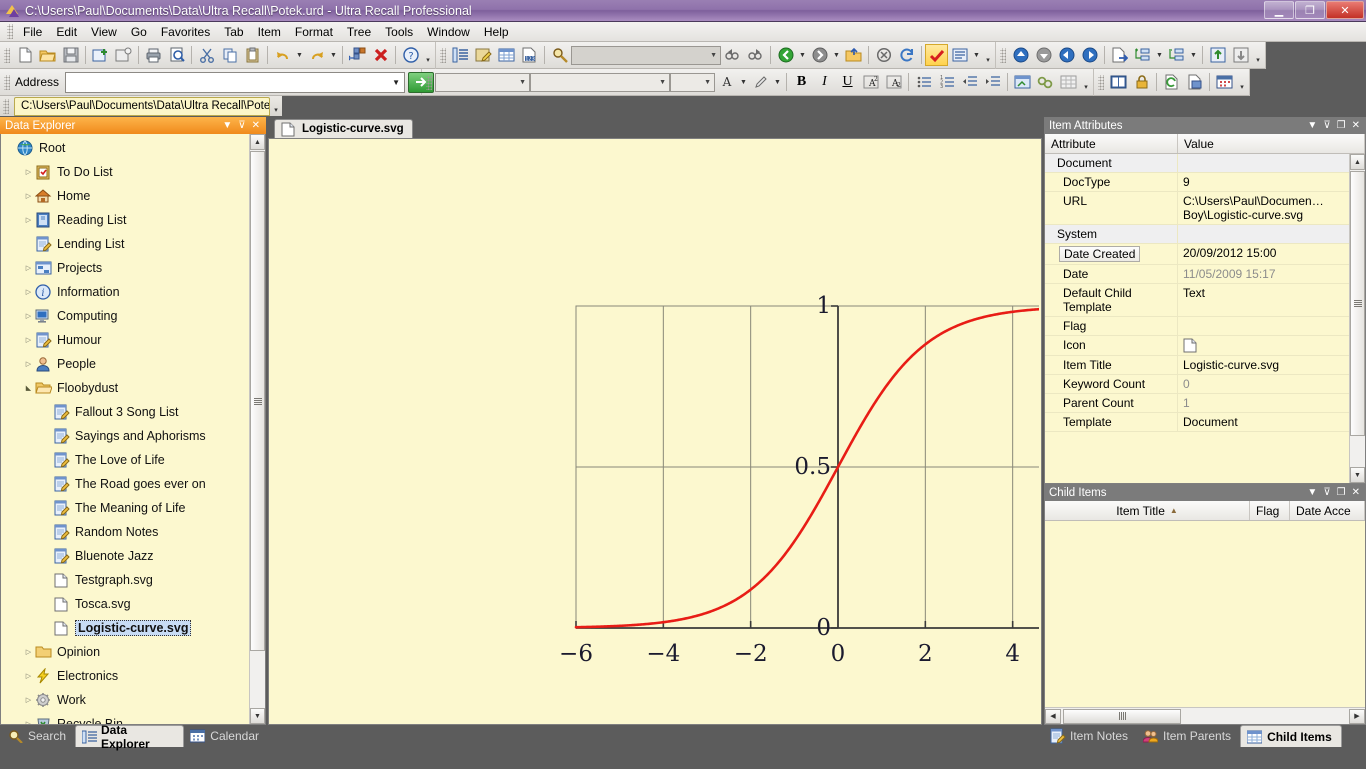 This screenshot has height=769, width=1366. What do you see at coordinates (760, 82) in the screenshot?
I see `highlight-icon` at bounding box center [760, 82].